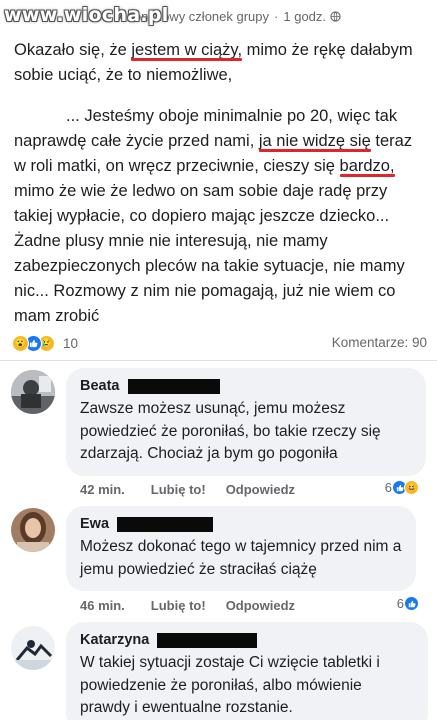 This screenshot has width=437, height=720. What do you see at coordinates (187, 50) in the screenshot?
I see `underlined-text: jestem w ciąży,` at bounding box center [187, 50].